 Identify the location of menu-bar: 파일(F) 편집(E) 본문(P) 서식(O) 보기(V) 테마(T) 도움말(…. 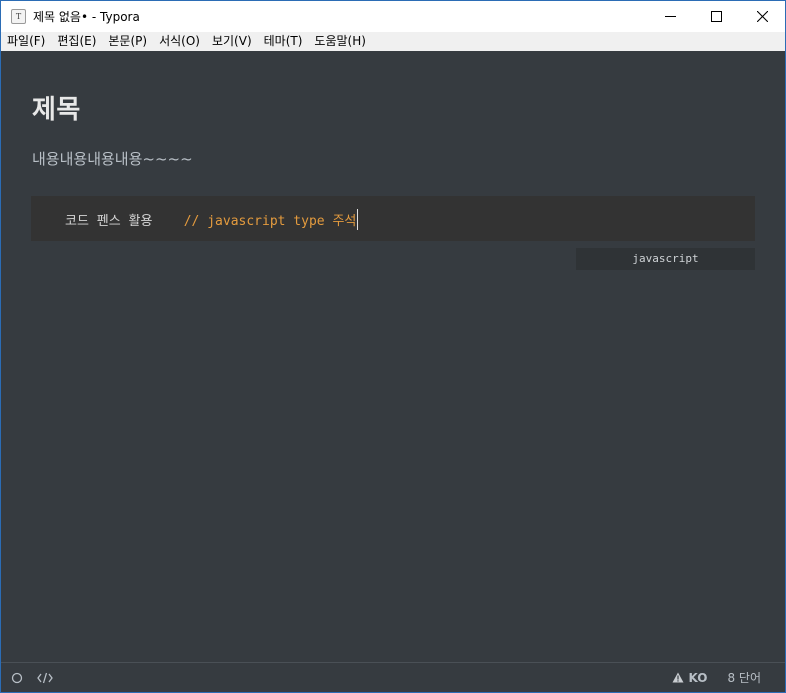
(393, 41).